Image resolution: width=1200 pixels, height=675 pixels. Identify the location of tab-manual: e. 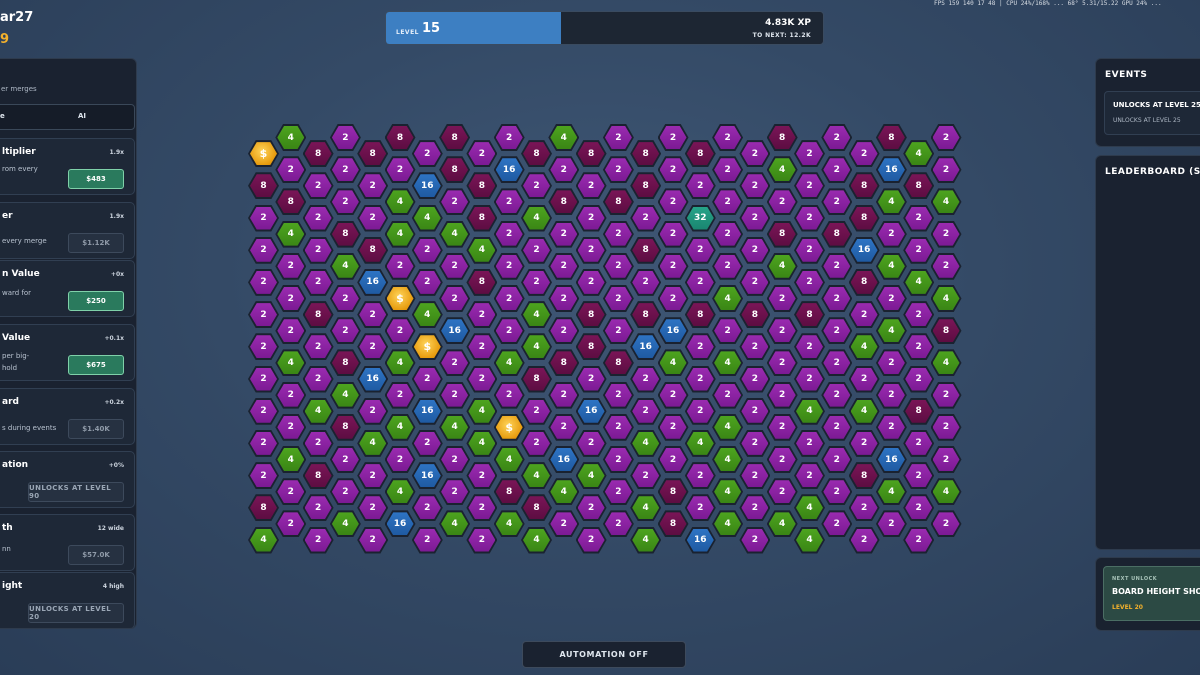
(2, 116).